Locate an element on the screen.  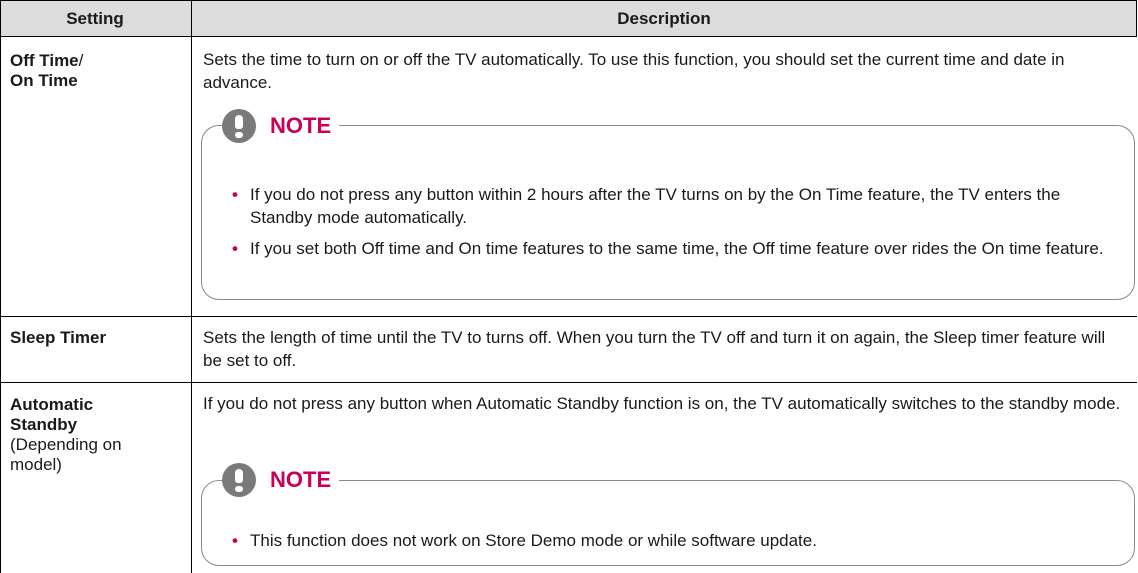
table-border-left is located at coordinates (0, 286).